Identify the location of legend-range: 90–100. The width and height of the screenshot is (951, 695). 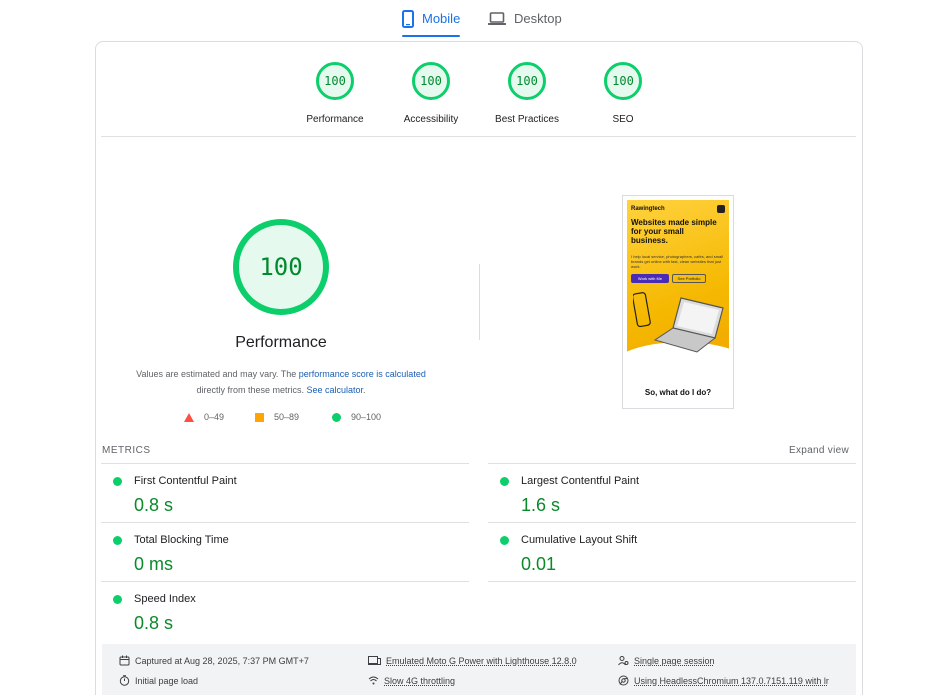
(366, 417).